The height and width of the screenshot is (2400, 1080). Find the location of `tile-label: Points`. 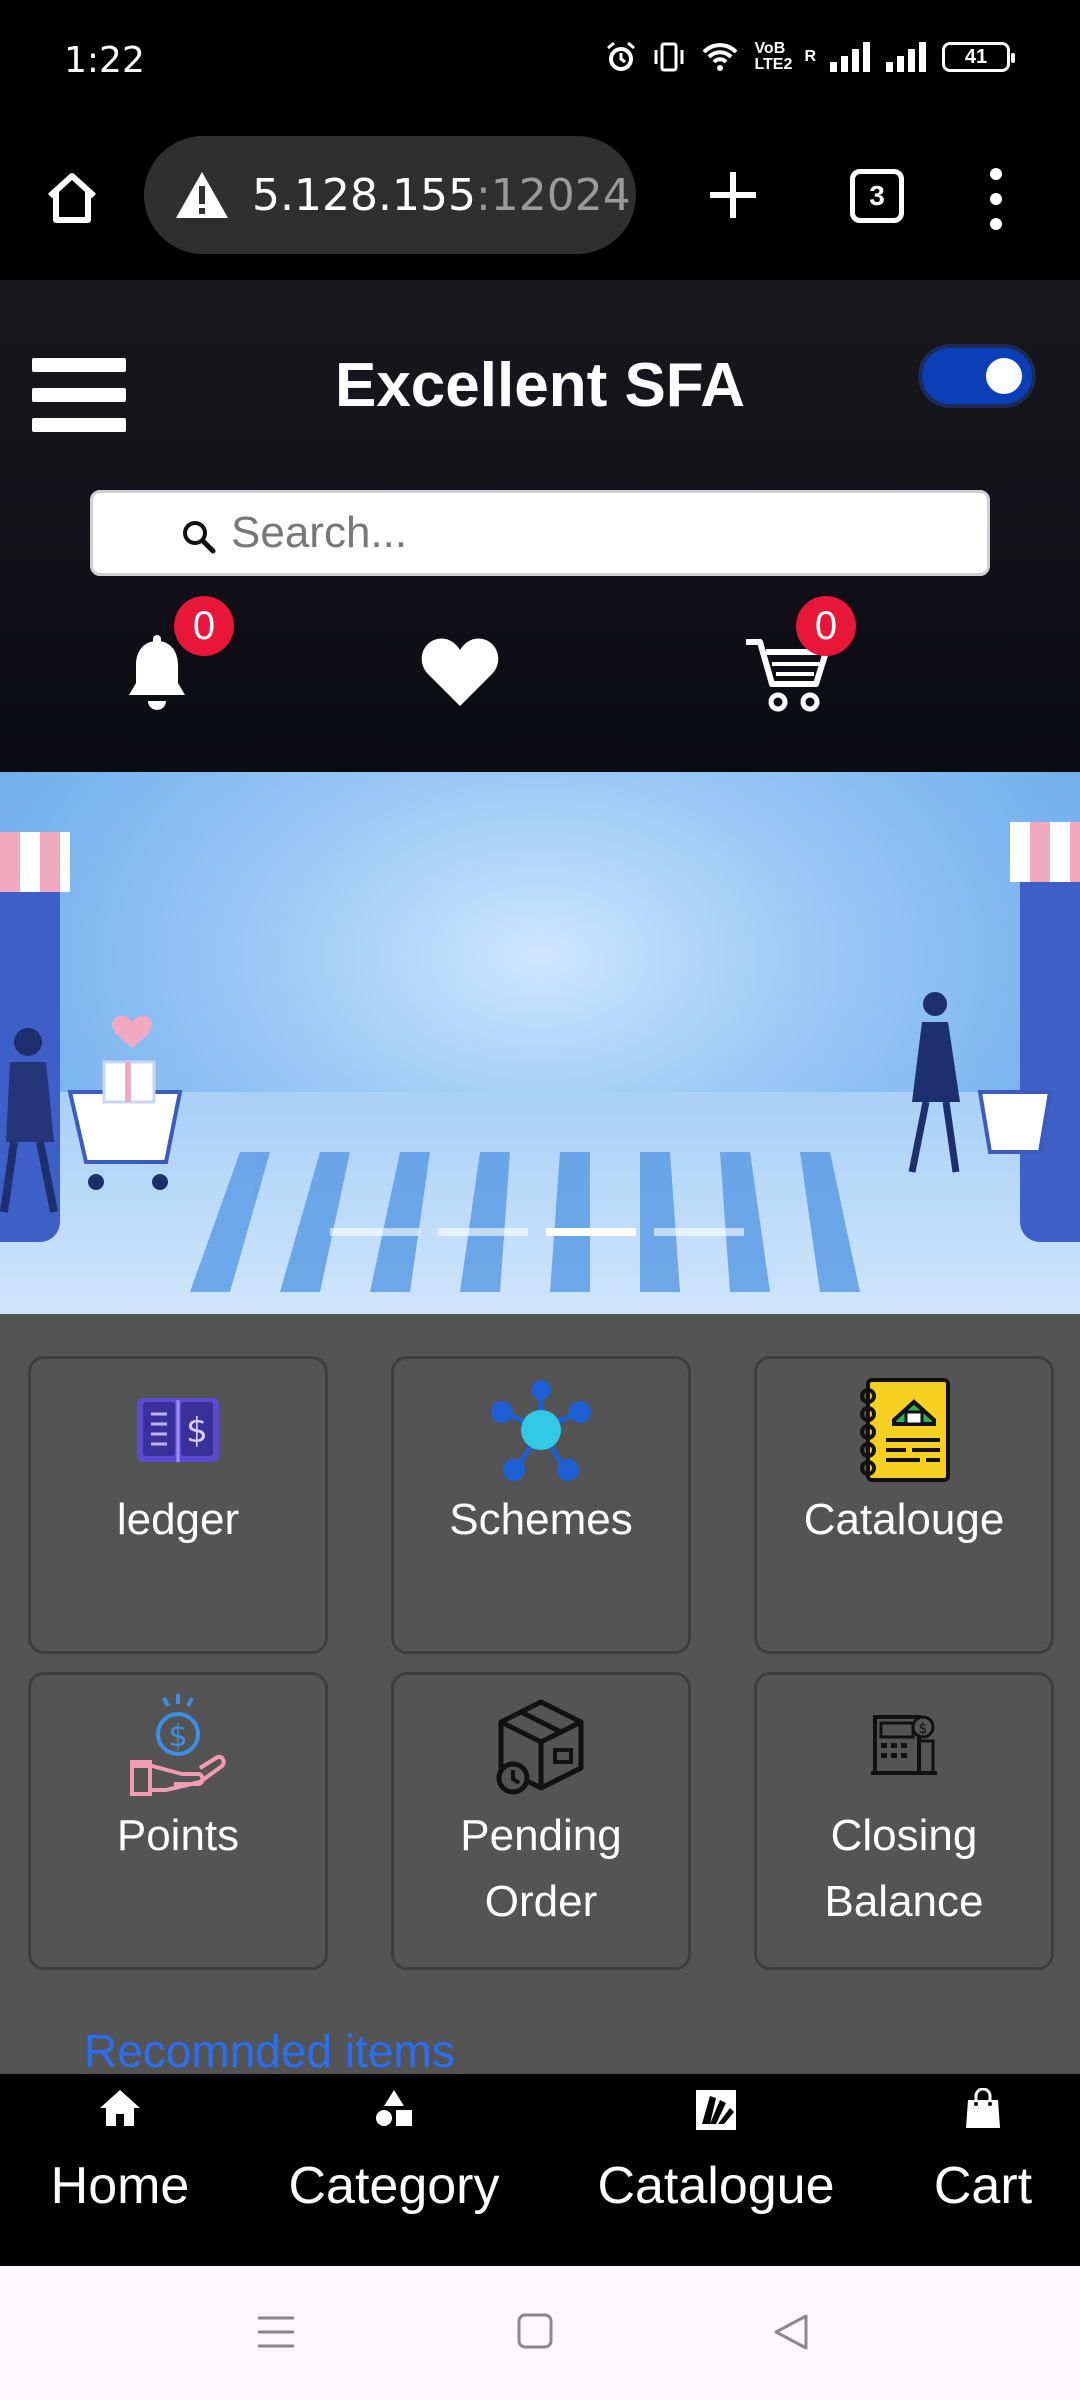

tile-label: Points is located at coordinates (178, 1835).